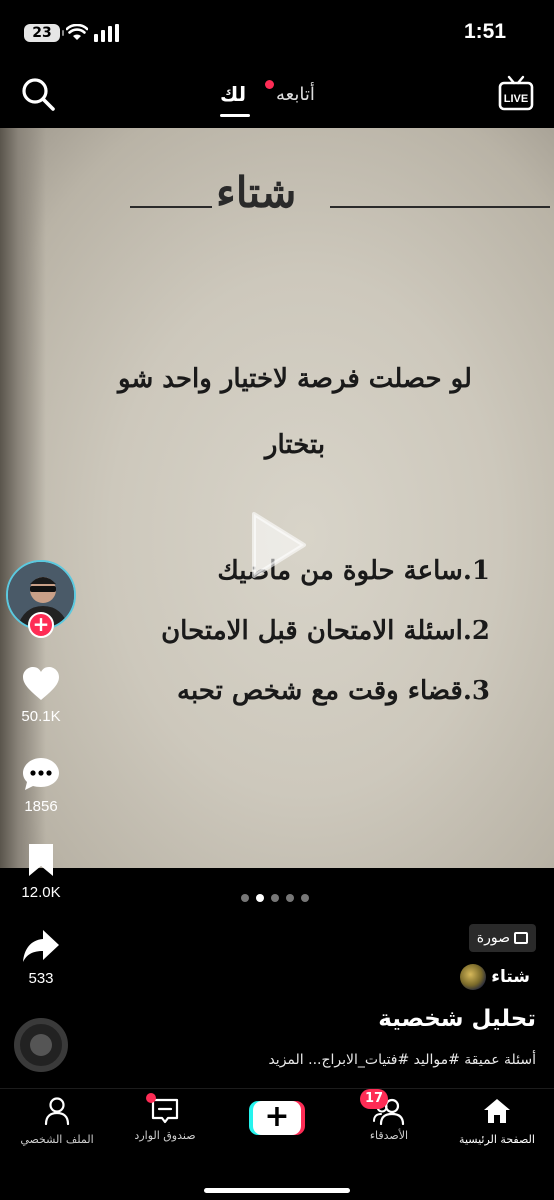 Image resolution: width=554 pixels, height=1200 pixels. Describe the element at coordinates (41, 716) in the screenshot. I see `like-count: 50.1K` at that location.